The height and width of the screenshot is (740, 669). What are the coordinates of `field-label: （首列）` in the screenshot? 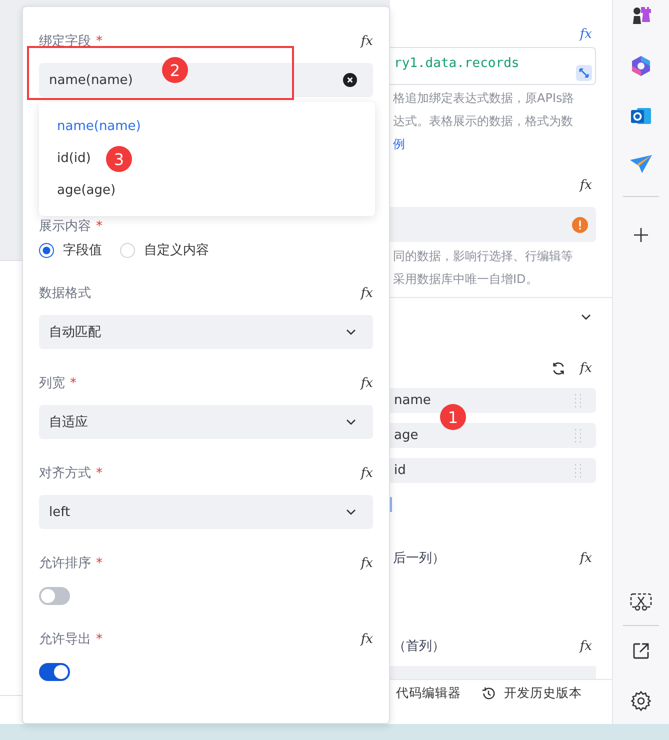 It's located at (419, 646).